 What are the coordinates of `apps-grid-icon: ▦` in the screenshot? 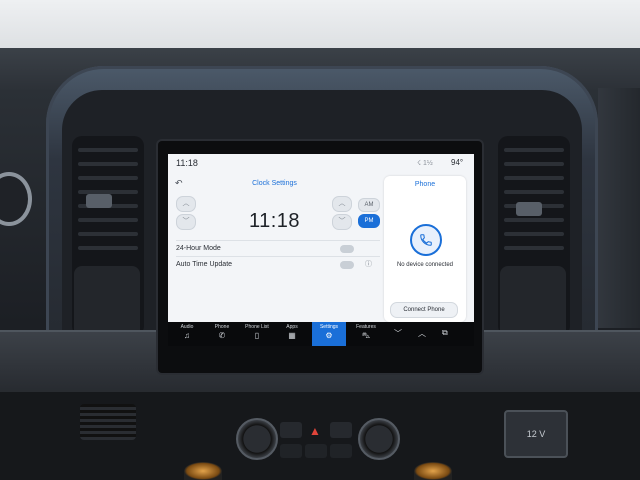 It's located at (292, 335).